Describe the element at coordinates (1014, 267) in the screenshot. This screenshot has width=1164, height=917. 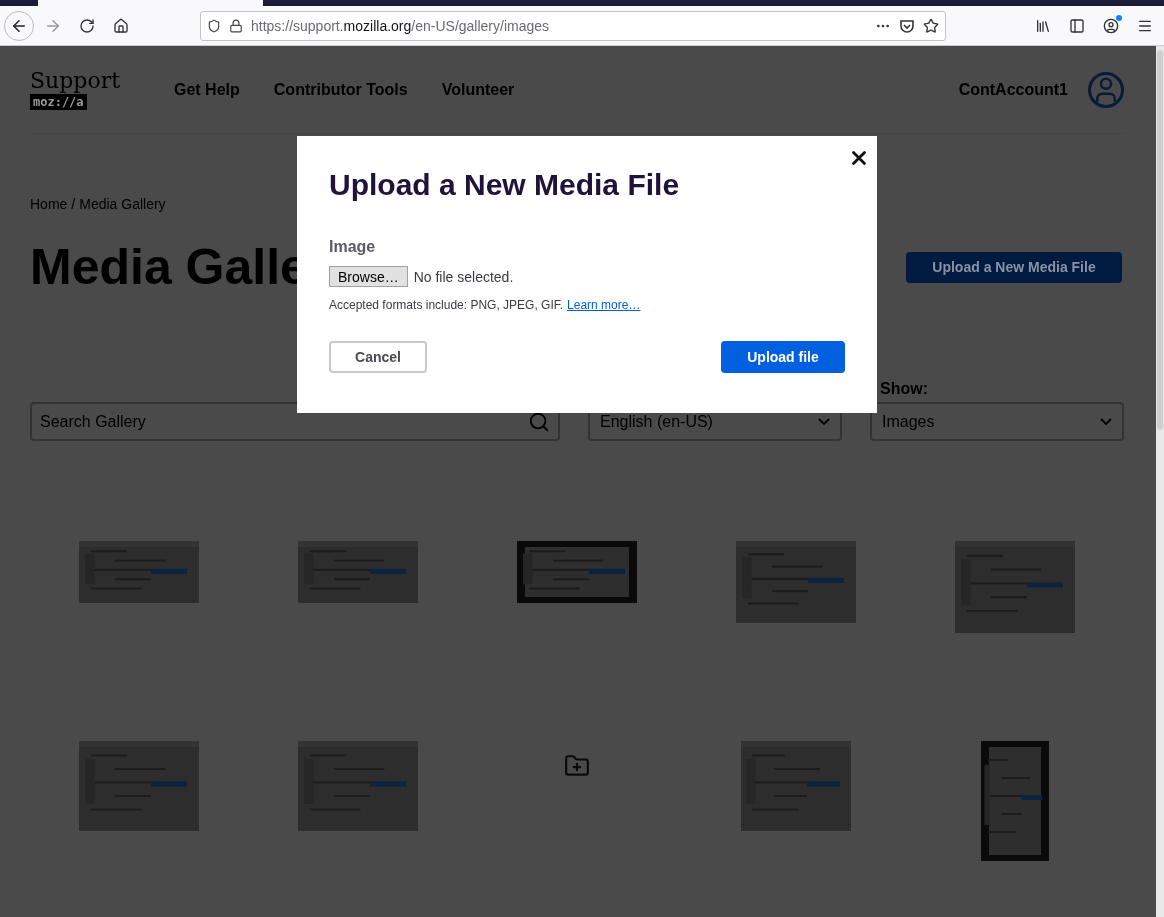
I see `upload-button: Upload a New Media File` at that location.